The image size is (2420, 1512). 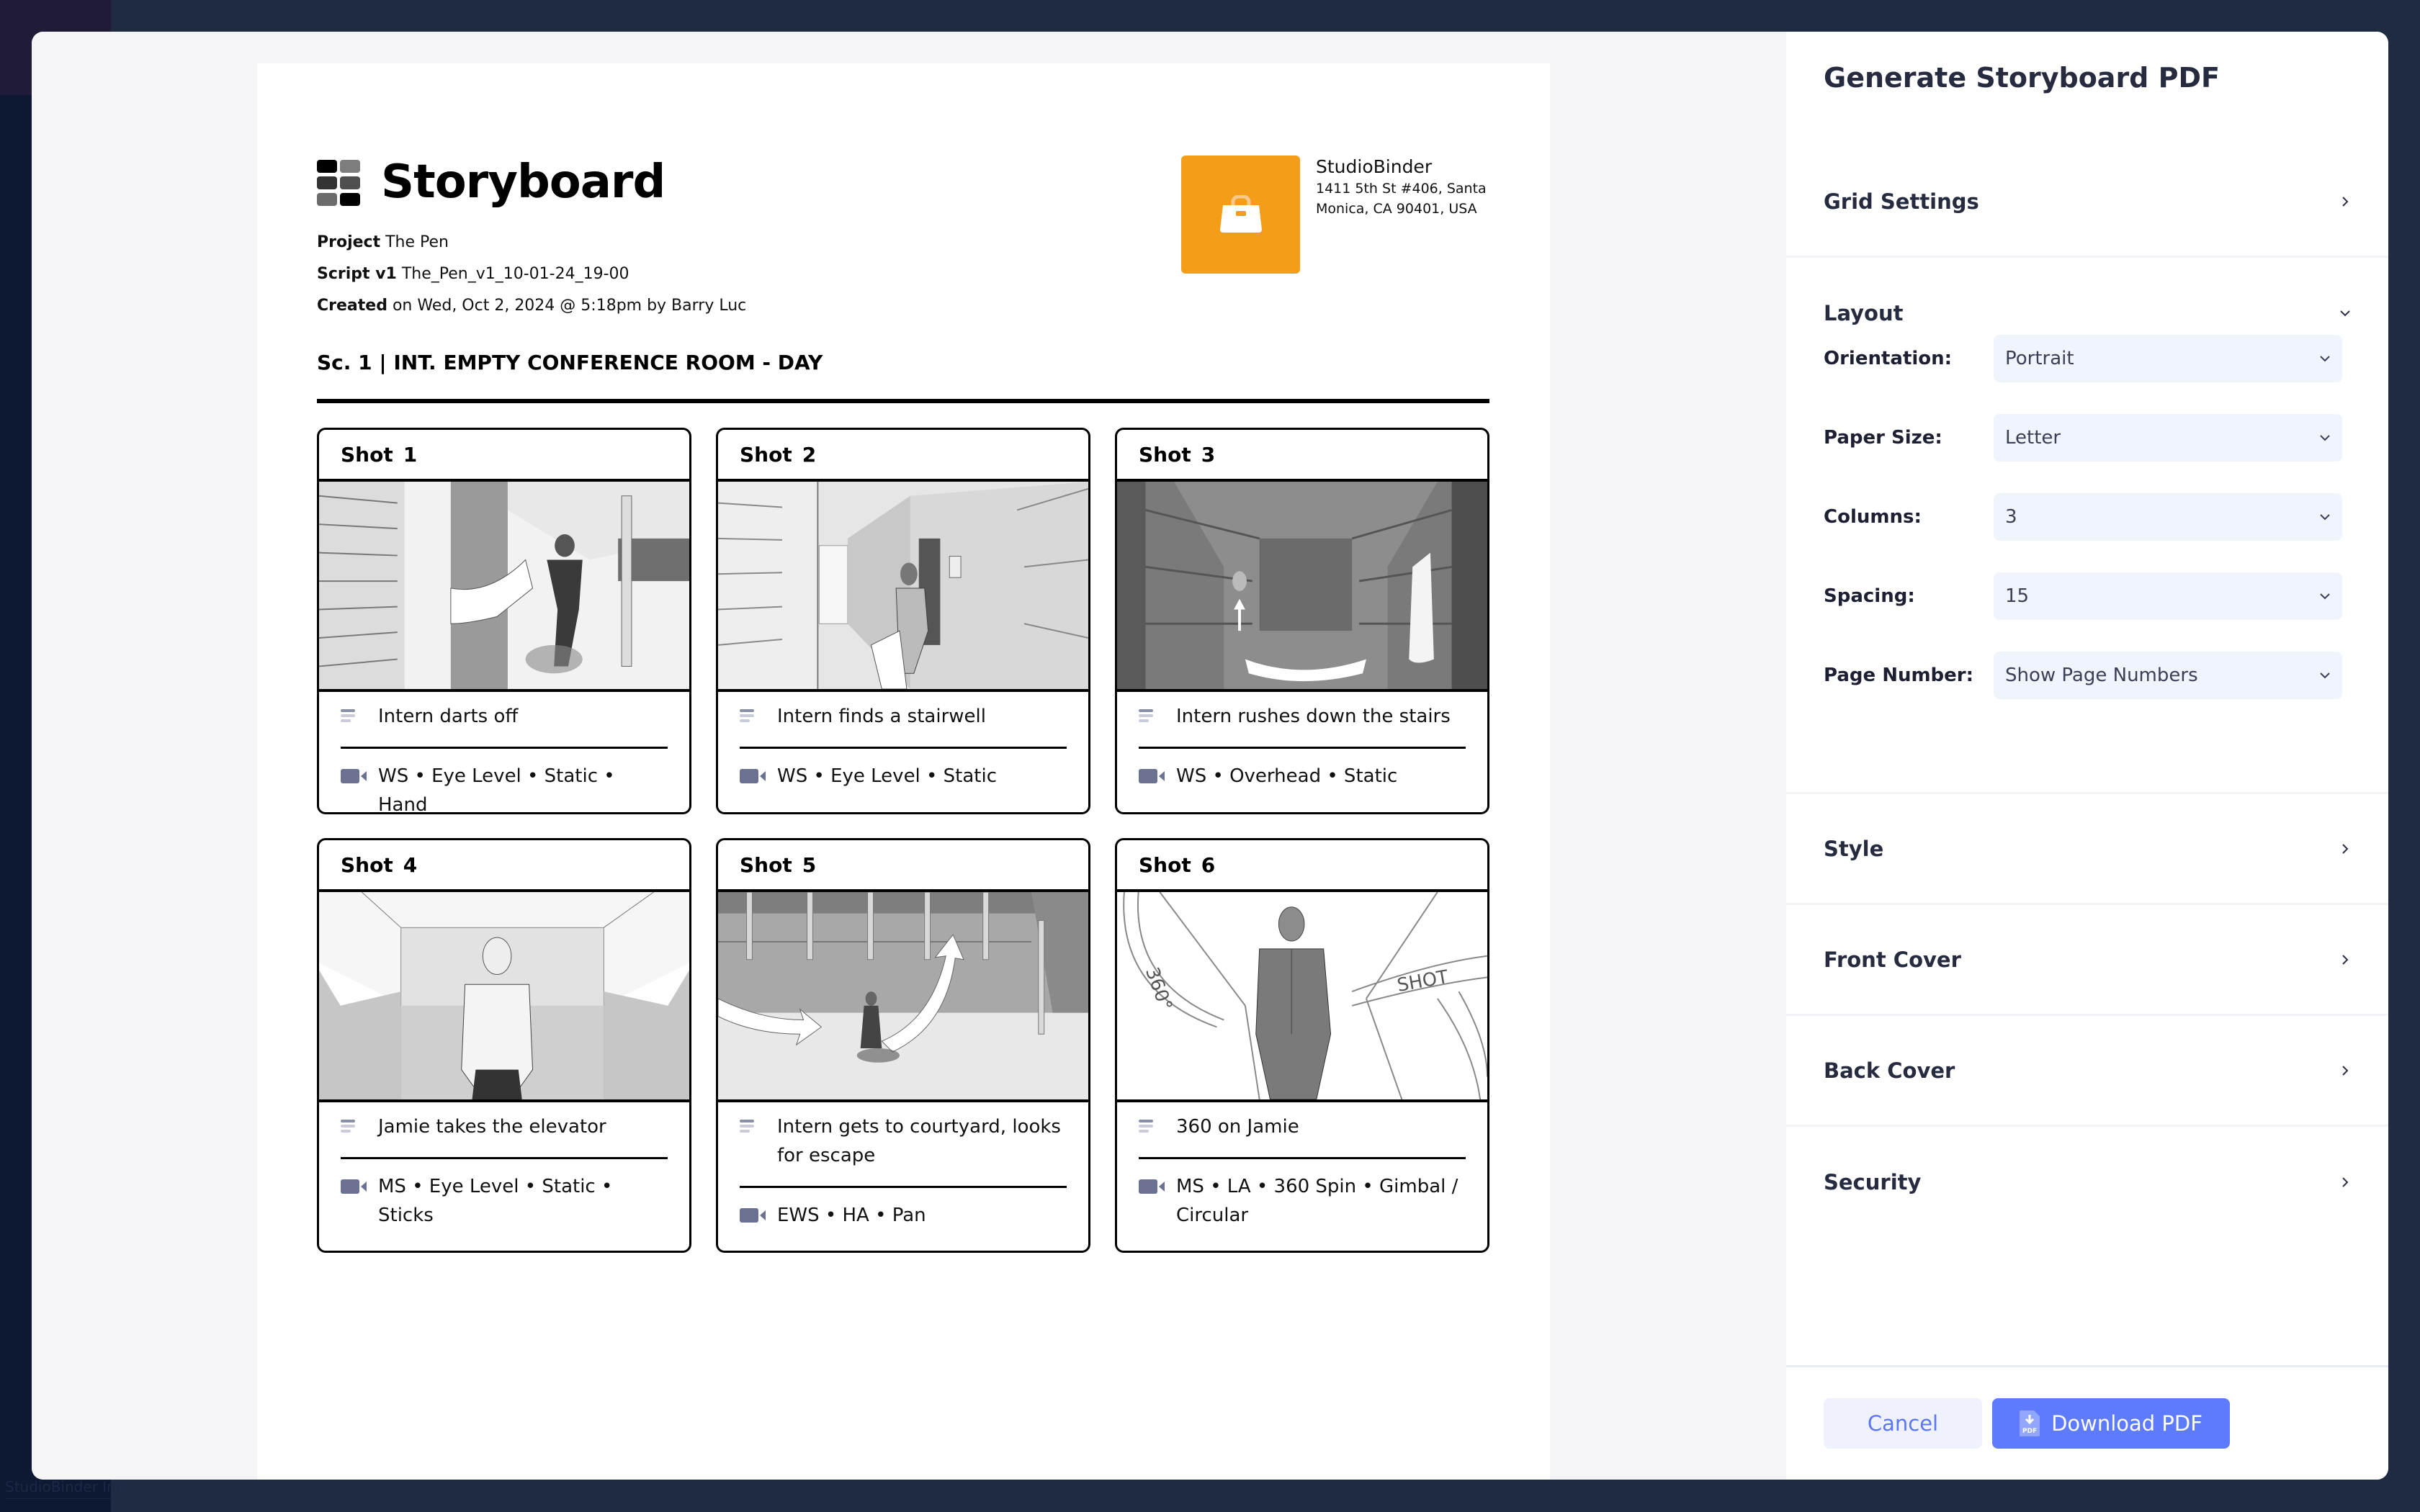 What do you see at coordinates (810, 454) in the screenshot?
I see `shot-number: 2` at bounding box center [810, 454].